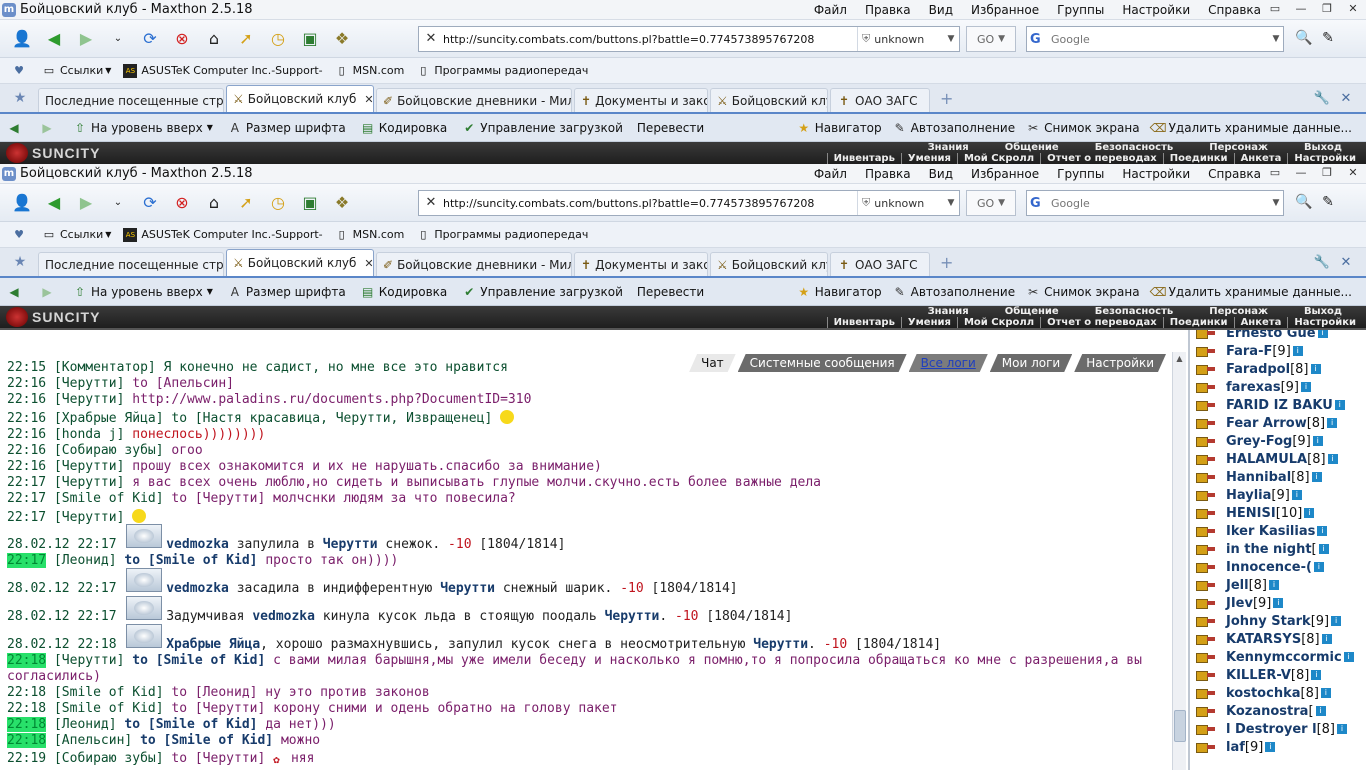 The image size is (1366, 770). I want to click on user-name: Fara-F, so click(1249, 351).